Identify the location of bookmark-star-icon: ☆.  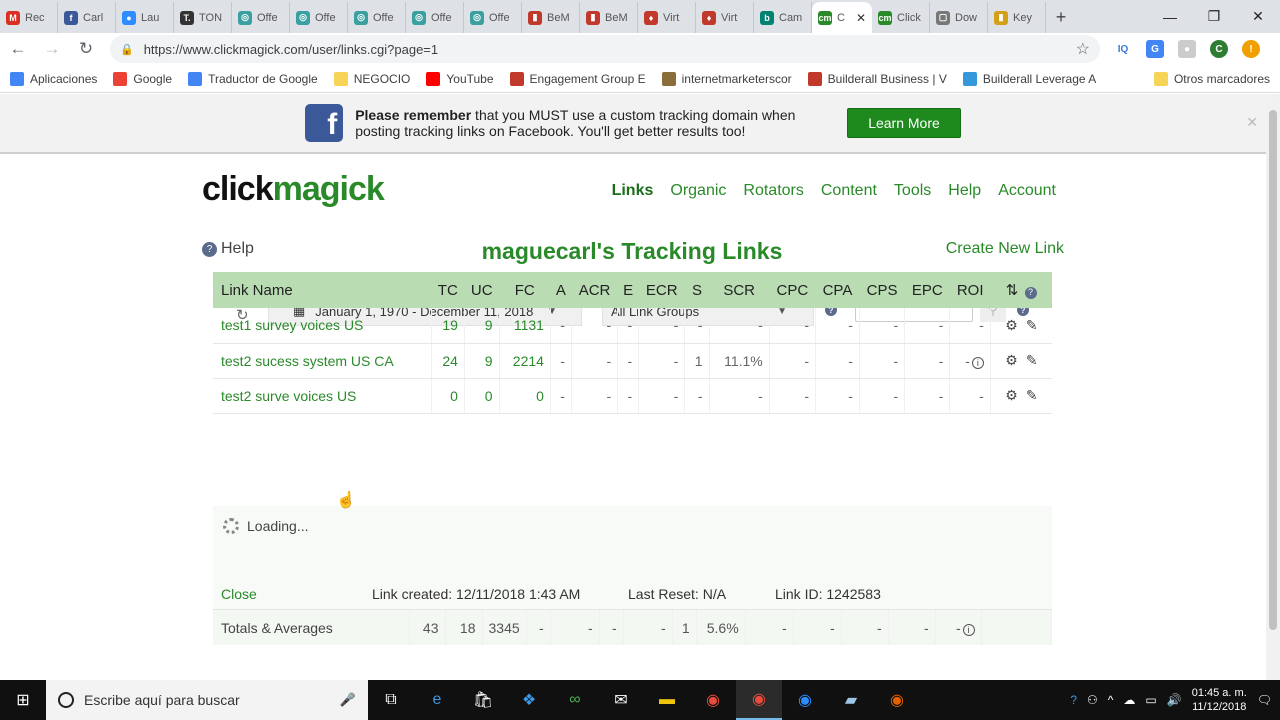
(1083, 49).